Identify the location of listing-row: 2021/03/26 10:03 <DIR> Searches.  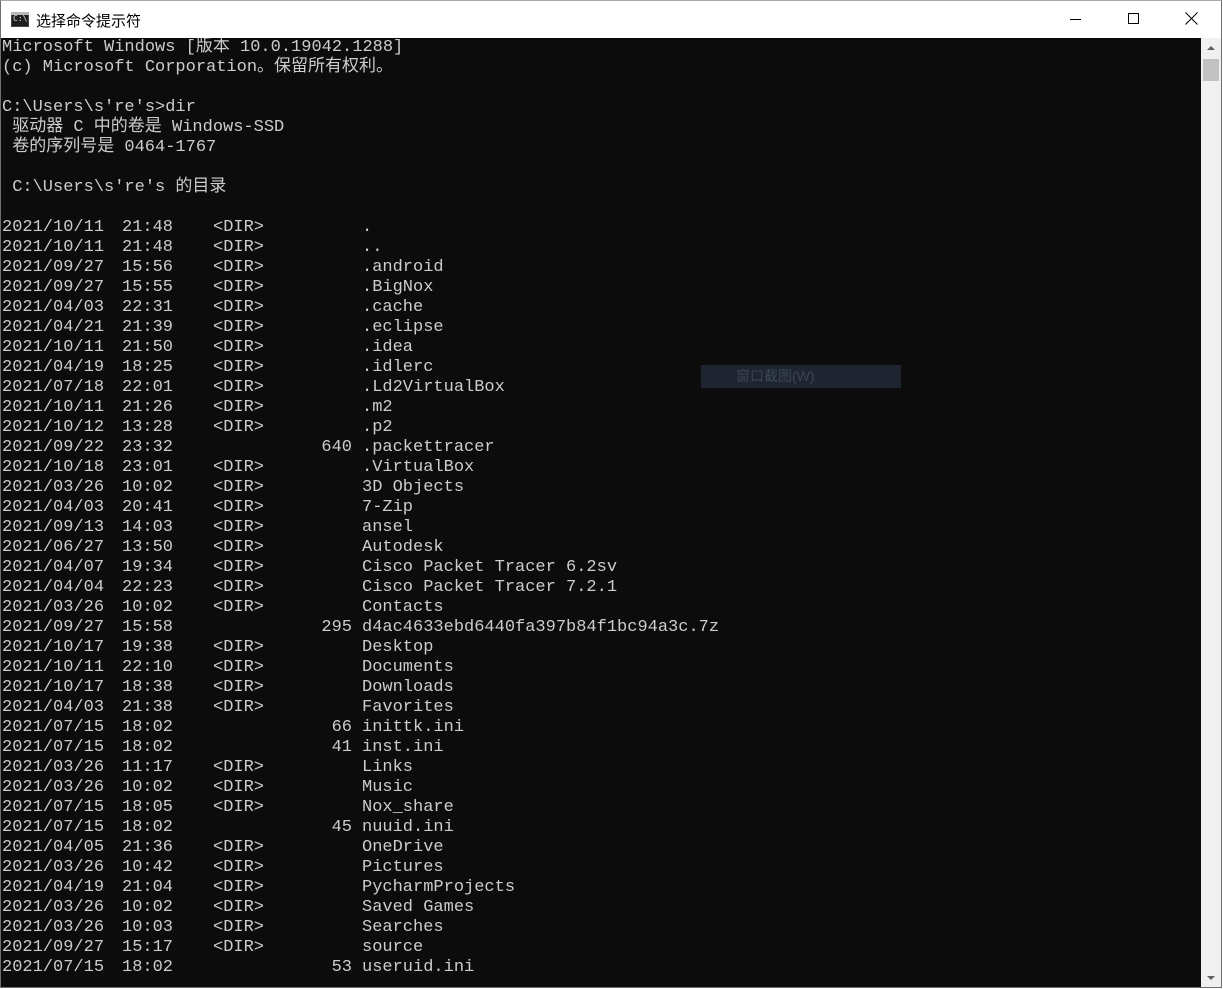
(601, 928).